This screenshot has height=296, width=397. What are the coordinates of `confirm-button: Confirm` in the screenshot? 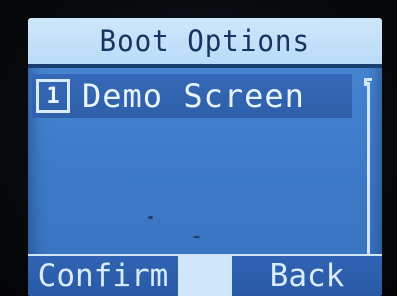 It's located at (103, 276).